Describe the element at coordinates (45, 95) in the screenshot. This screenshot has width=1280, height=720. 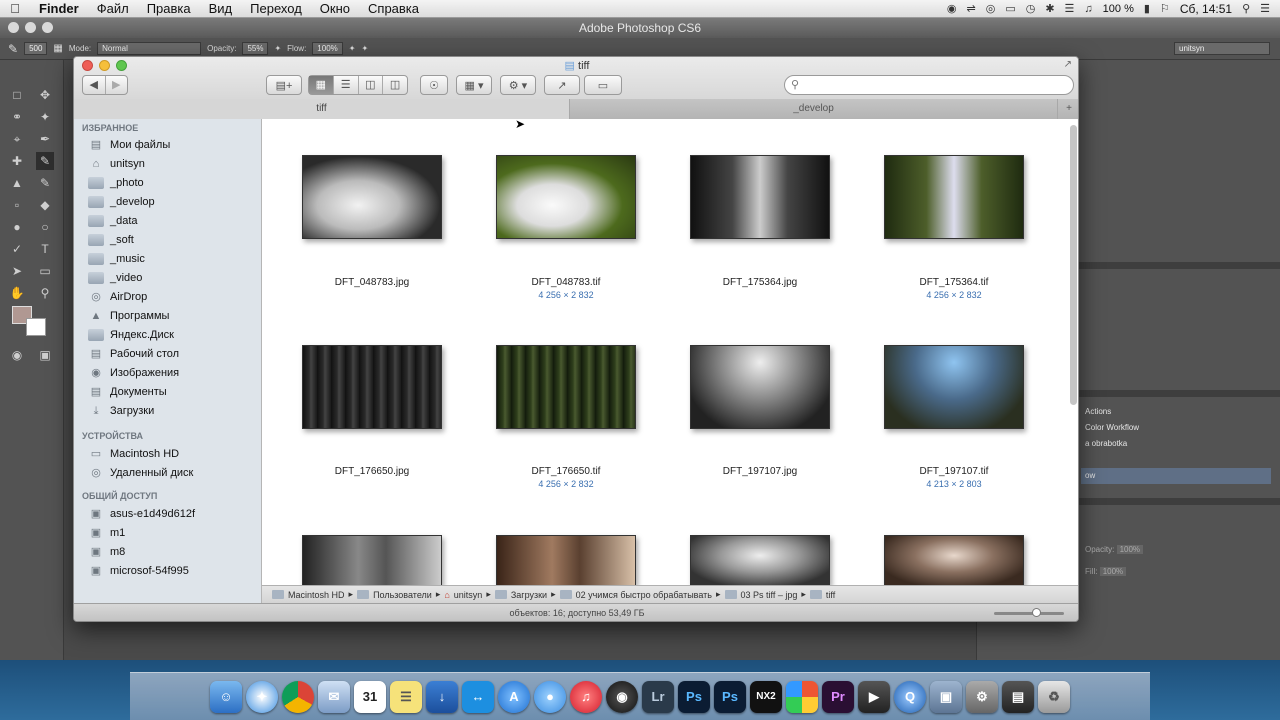
I see `move-tool-icon: ✥` at that location.